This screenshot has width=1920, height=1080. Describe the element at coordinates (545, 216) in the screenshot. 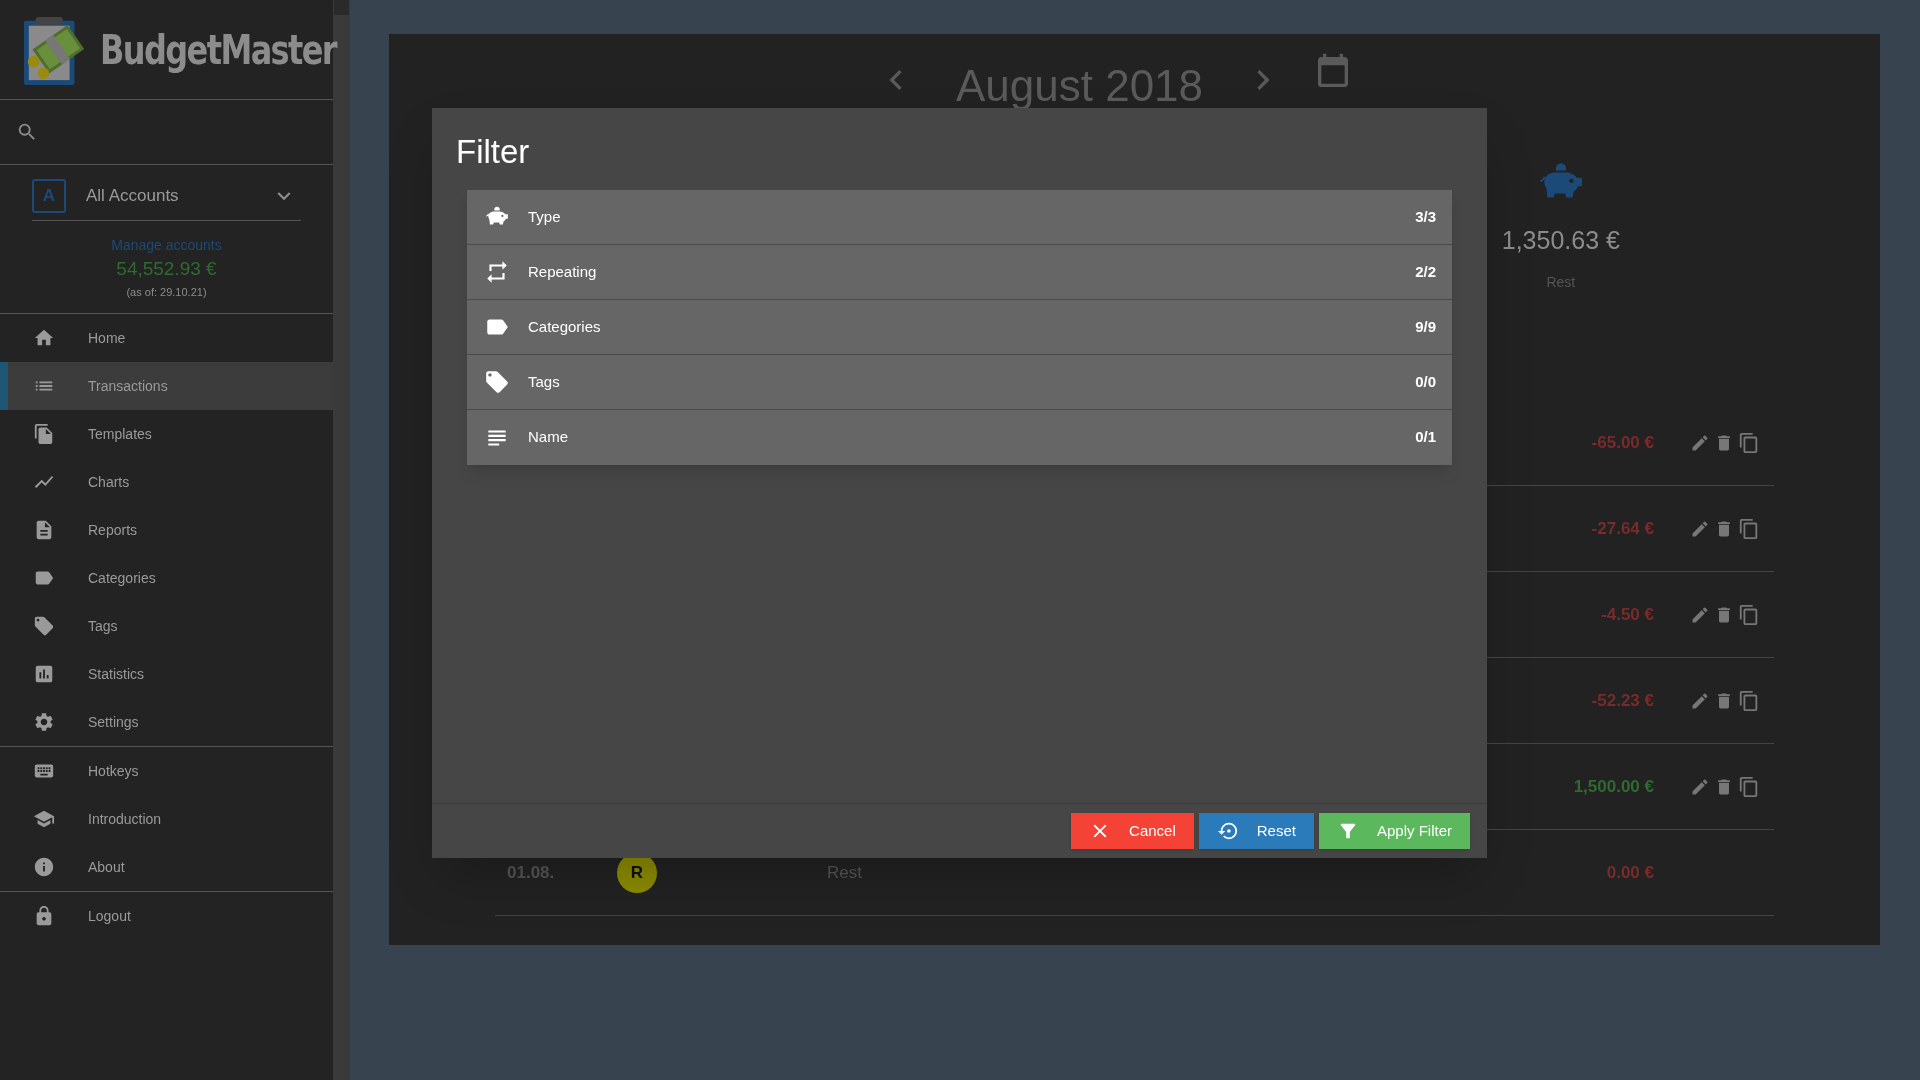

I see `filter-label: Type` at that location.